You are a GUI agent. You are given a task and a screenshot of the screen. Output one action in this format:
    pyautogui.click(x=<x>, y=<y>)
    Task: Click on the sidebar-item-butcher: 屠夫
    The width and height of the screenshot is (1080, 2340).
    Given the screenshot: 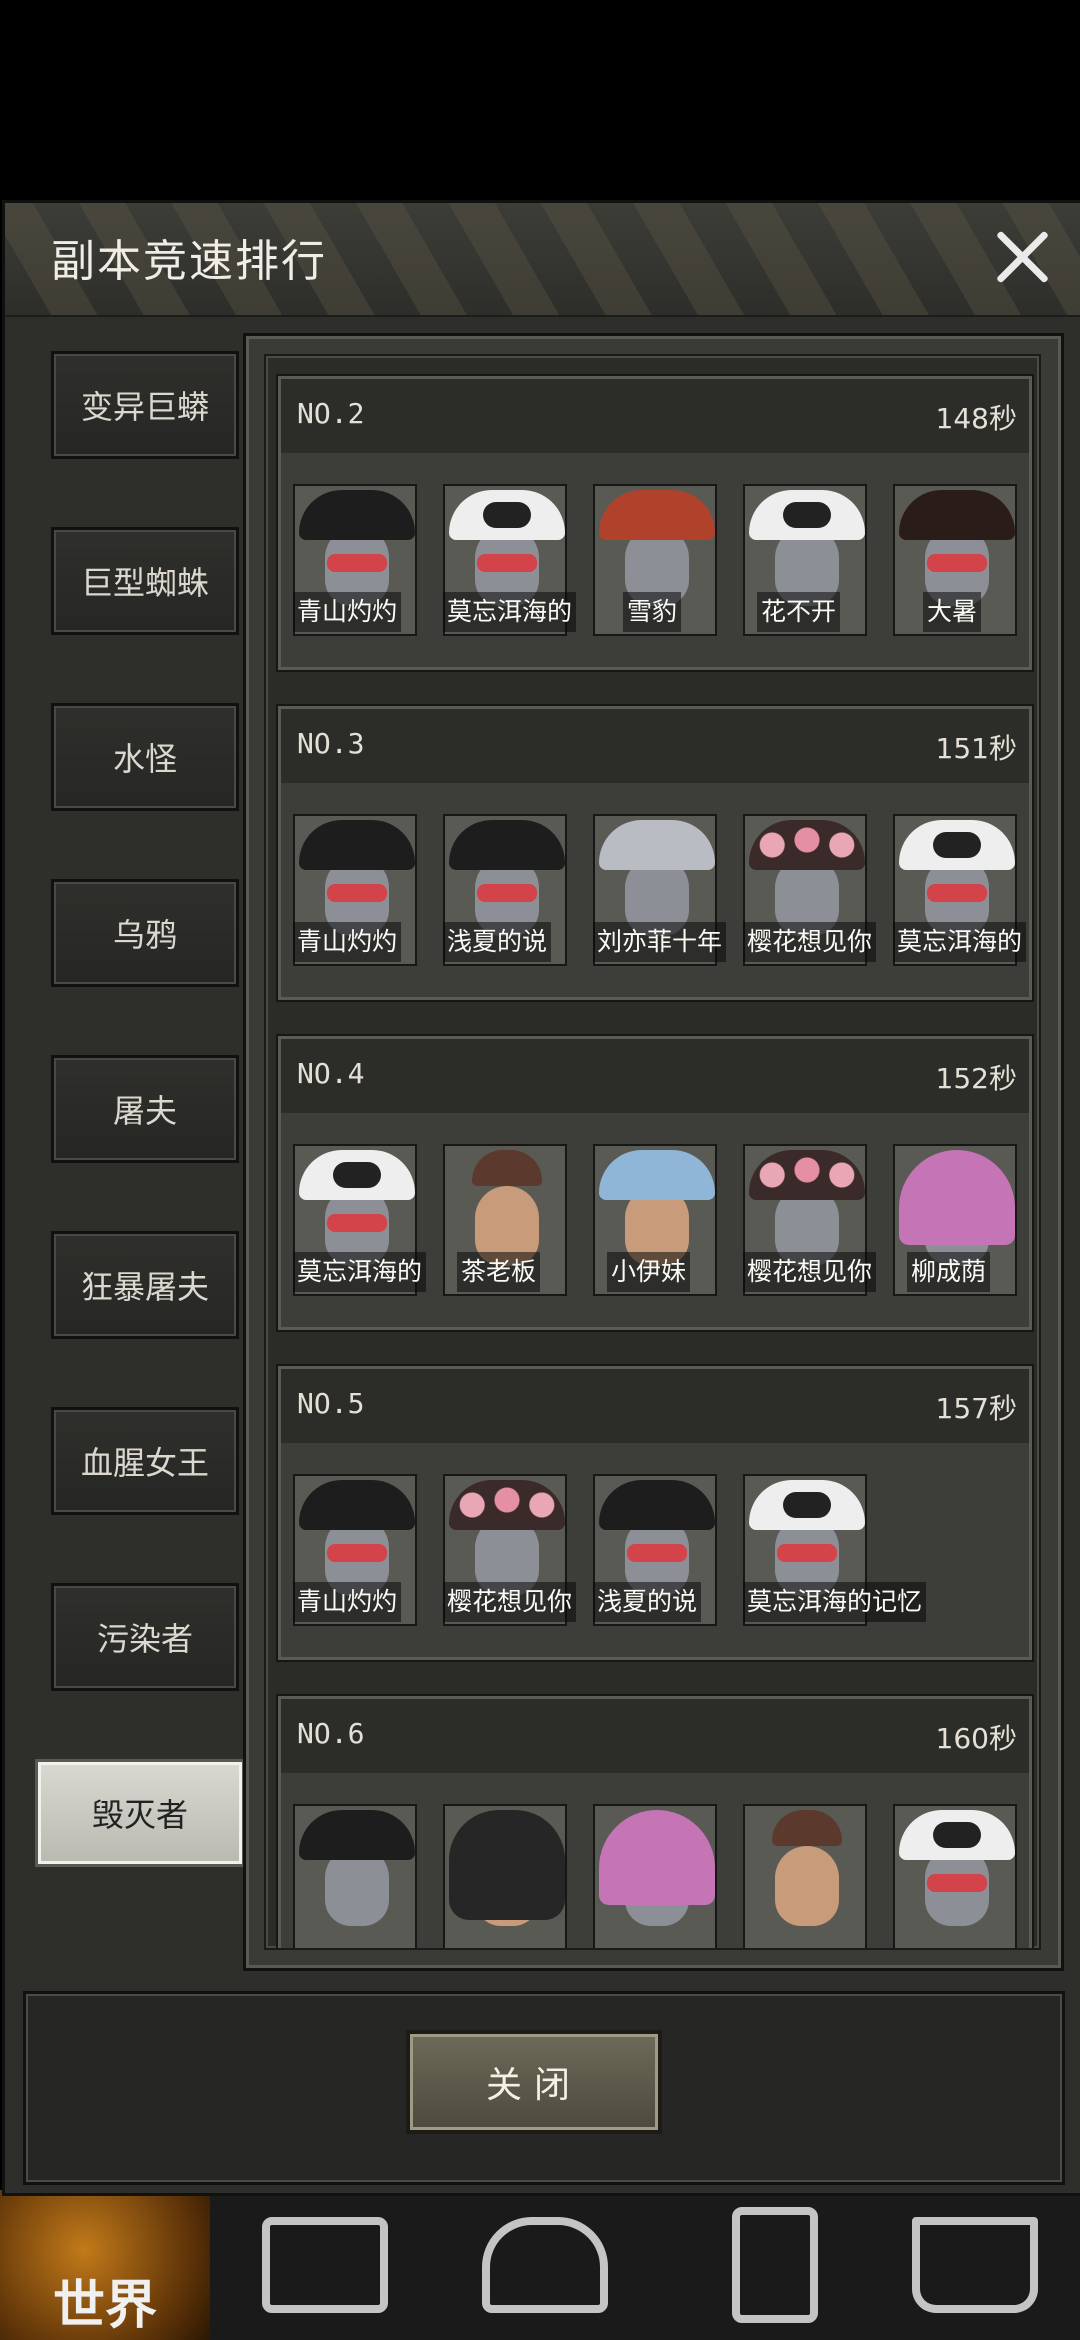 What is the action you would take?
    pyautogui.click(x=145, y=1109)
    